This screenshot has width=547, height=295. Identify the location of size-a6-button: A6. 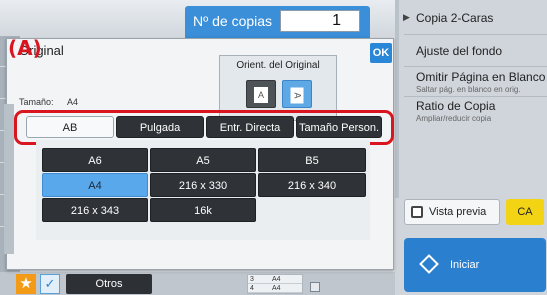
(95, 160).